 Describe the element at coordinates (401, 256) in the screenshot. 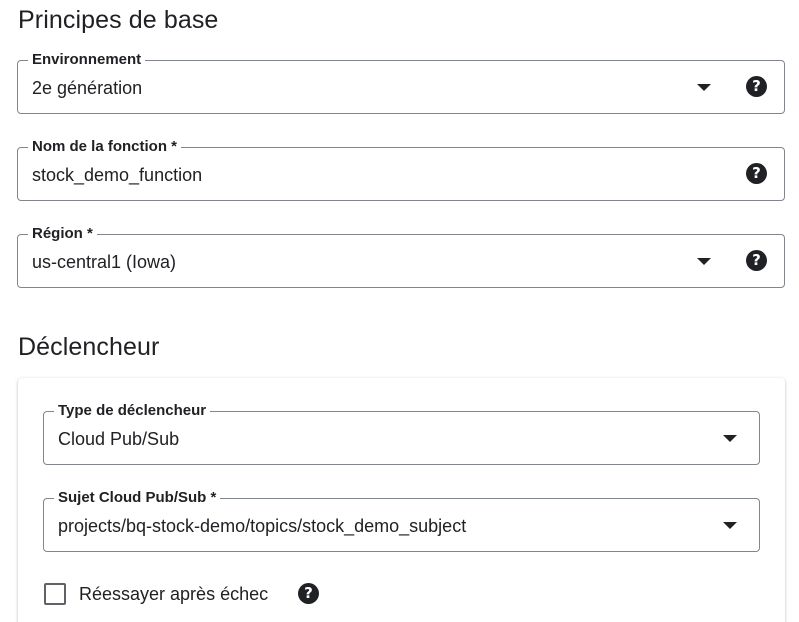

I see `region-select: Région * us-central1 (Iowa) ?` at that location.